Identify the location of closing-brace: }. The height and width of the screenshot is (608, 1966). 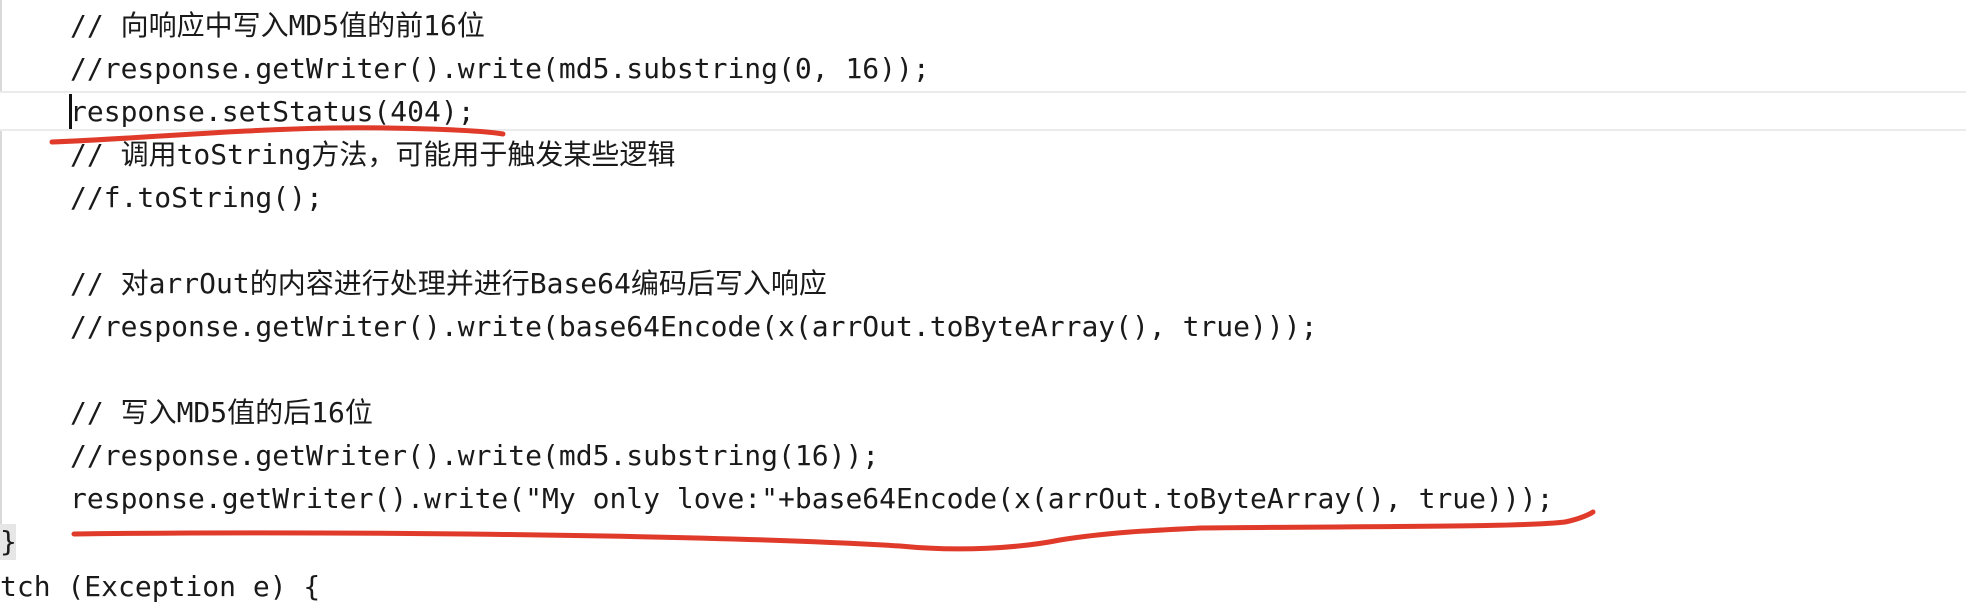
(8, 542).